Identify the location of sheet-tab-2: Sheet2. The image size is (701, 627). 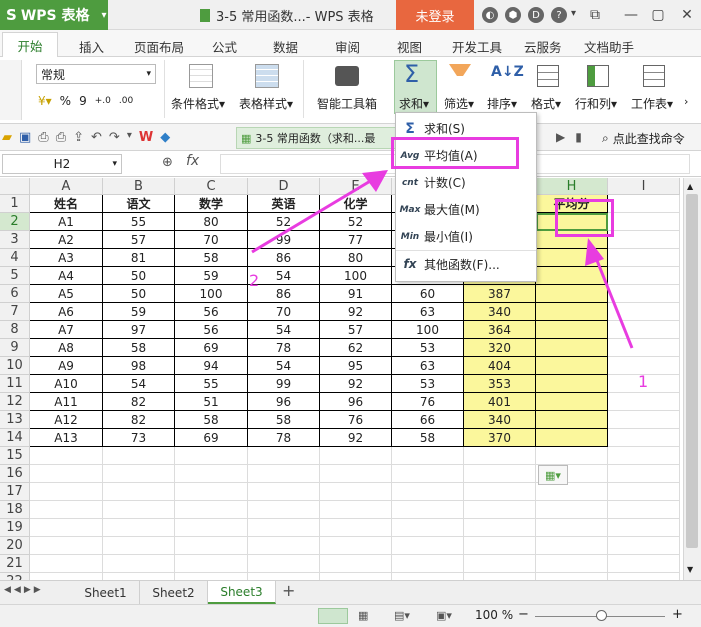
(174, 592).